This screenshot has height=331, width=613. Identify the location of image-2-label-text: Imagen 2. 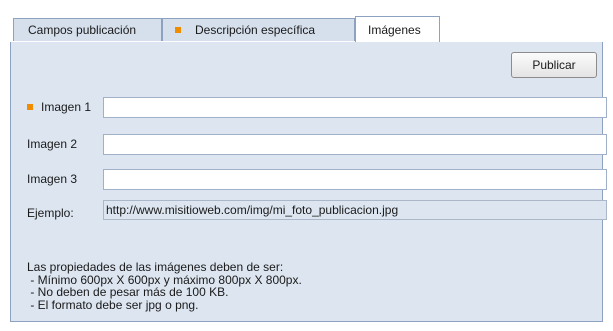
(52, 144).